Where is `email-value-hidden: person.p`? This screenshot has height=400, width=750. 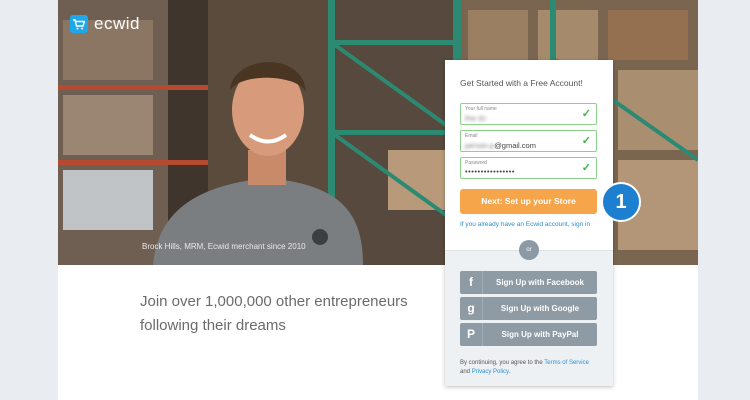
email-value-hidden: person.p is located at coordinates (480, 145).